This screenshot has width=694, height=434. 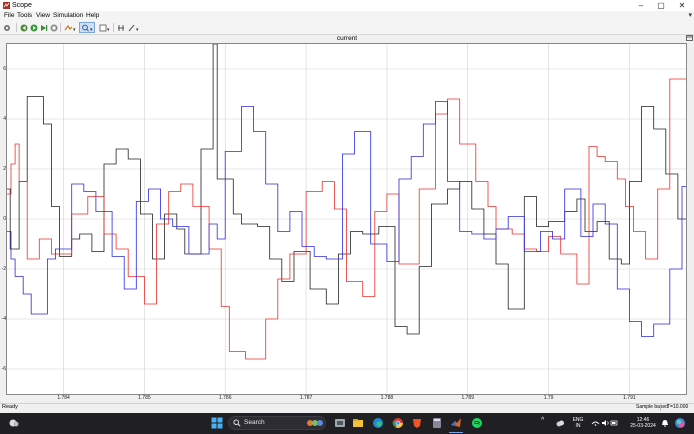 What do you see at coordinates (4, 69) in the screenshot?
I see `y-tick-label: 6` at bounding box center [4, 69].